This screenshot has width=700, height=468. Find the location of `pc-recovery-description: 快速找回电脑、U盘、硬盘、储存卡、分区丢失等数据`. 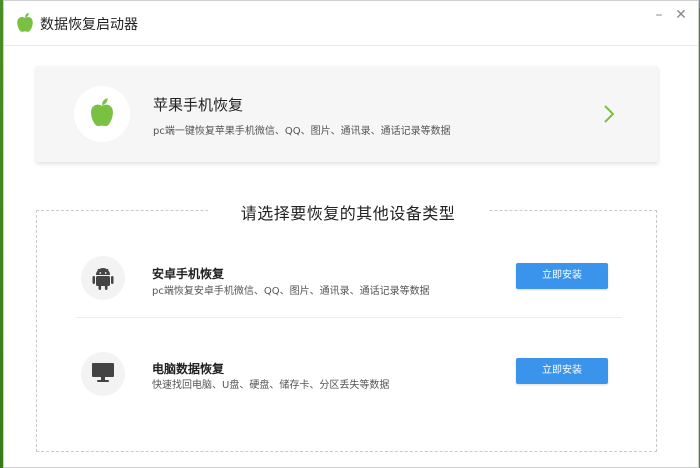

pc-recovery-description: 快速找回电脑、U盘、硬盘、储存卡、分区丢失等数据 is located at coordinates (271, 385).